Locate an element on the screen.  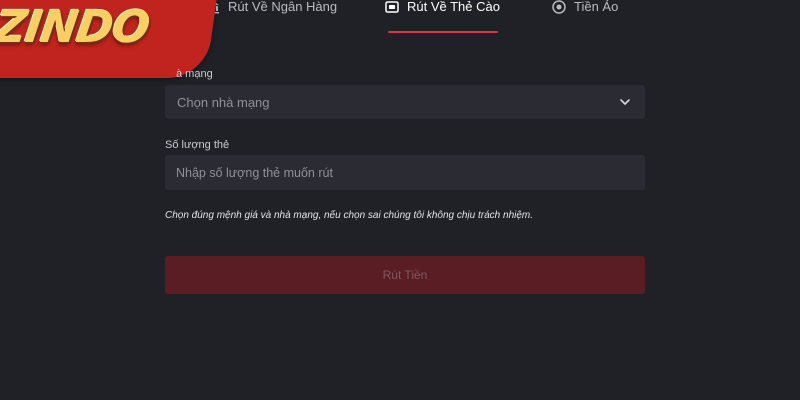
logo-text: ZINDO is located at coordinates (76, 27).